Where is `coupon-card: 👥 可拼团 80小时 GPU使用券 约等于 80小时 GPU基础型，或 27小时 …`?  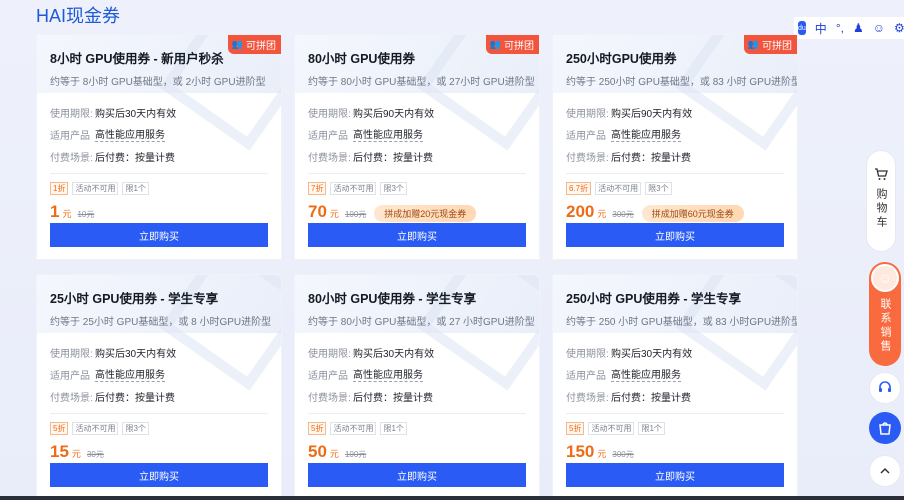
coupon-card: 👥 可拼团 80小时 GPU使用券 约等于 80小时 GPU基础型，或 27小时 … is located at coordinates (417, 147).